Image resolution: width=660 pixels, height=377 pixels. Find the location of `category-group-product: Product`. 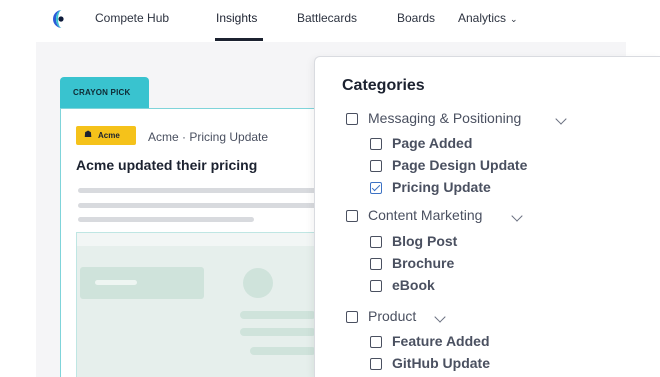

category-group-product: Product is located at coordinates (446, 318).